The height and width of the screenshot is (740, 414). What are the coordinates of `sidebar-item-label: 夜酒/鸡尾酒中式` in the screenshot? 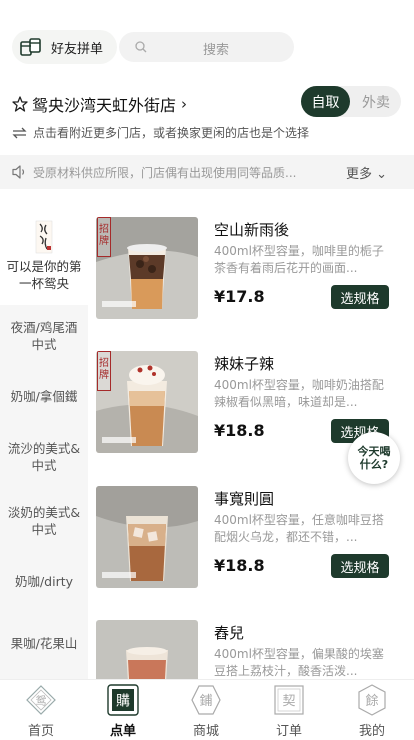 It's located at (44, 336).